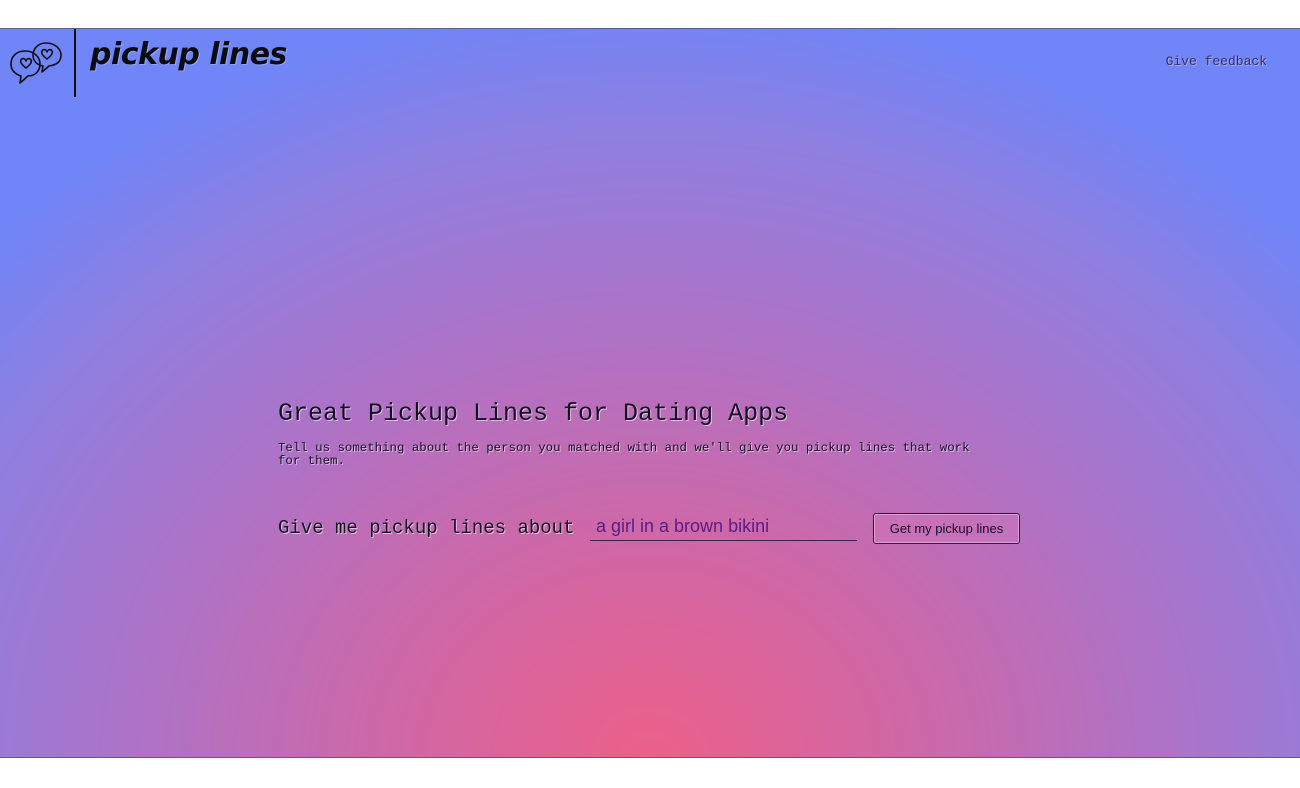  Describe the element at coordinates (36, 63) in the screenshot. I see `chat-bubbles-heart-icon` at that location.